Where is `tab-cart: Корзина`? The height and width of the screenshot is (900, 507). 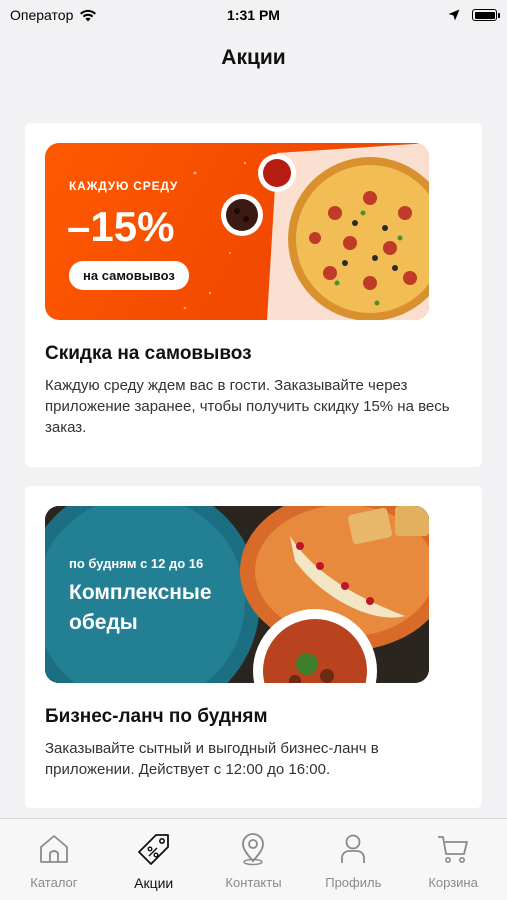 tab-cart: Корзина is located at coordinates (453, 859).